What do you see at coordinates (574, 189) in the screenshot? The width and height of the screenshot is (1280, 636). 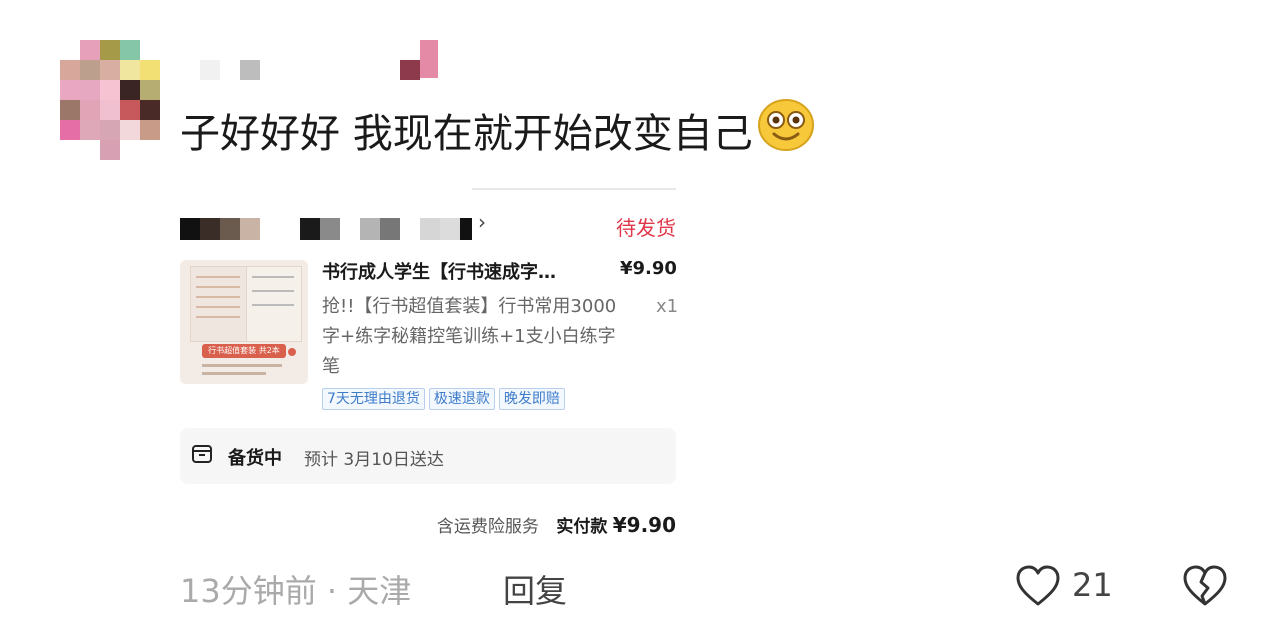 I see `card-divider` at bounding box center [574, 189].